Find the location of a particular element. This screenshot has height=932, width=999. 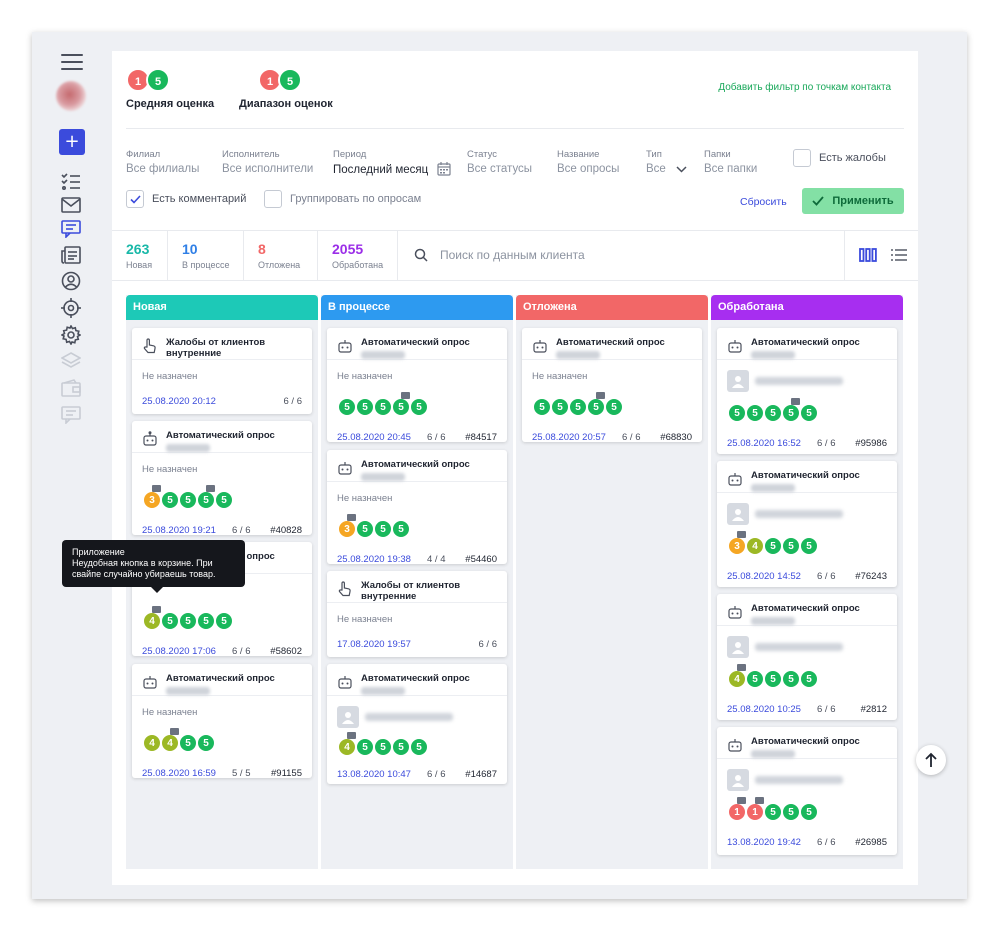

stat-count: 263 is located at coordinates (138, 249).